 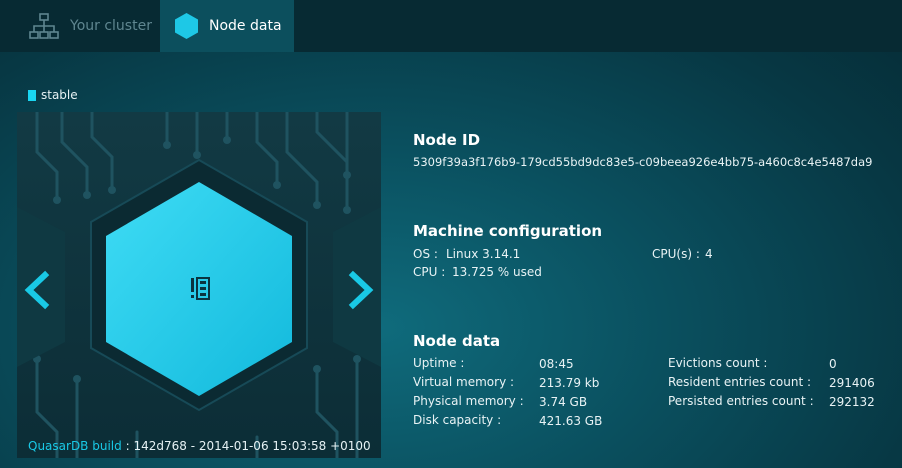 What do you see at coordinates (32, 95) in the screenshot?
I see `status-indicator` at bounding box center [32, 95].